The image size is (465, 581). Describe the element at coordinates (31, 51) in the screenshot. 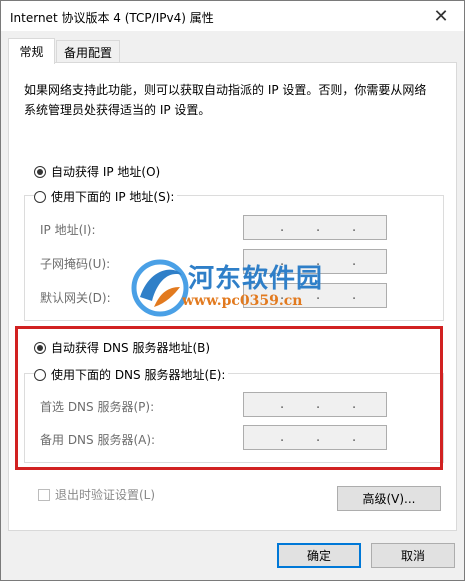

I see `tab-general: 常规` at that location.